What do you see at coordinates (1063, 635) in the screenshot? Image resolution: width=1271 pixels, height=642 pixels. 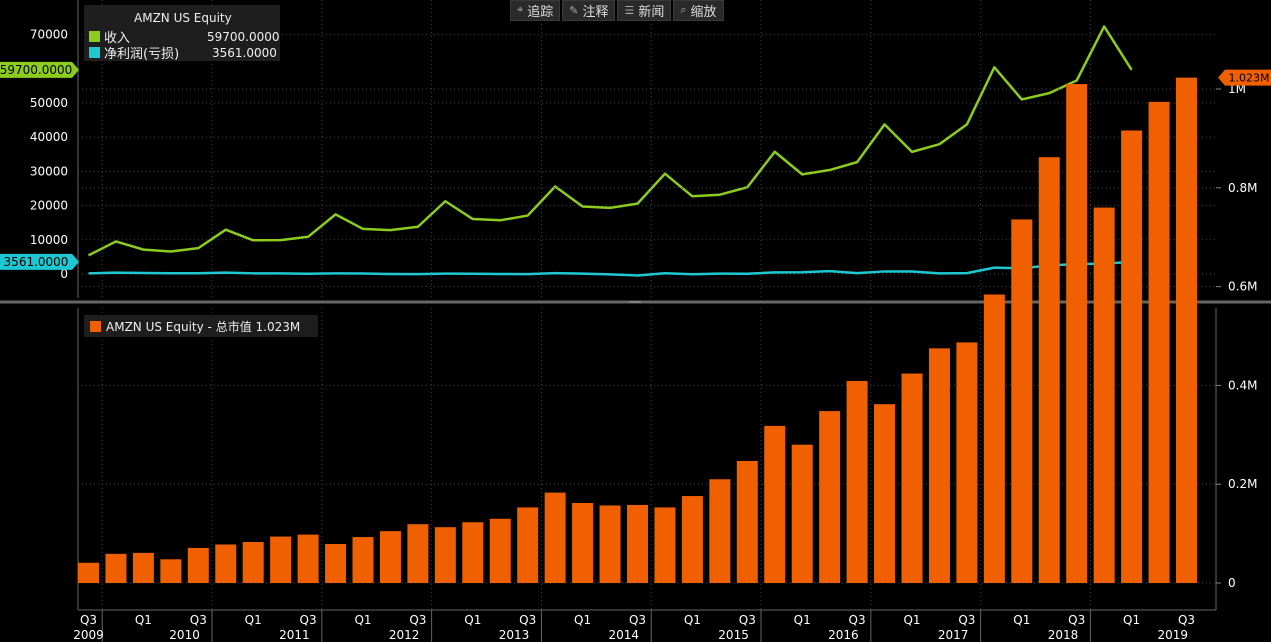 I see `year-tick-label: 2018` at bounding box center [1063, 635].